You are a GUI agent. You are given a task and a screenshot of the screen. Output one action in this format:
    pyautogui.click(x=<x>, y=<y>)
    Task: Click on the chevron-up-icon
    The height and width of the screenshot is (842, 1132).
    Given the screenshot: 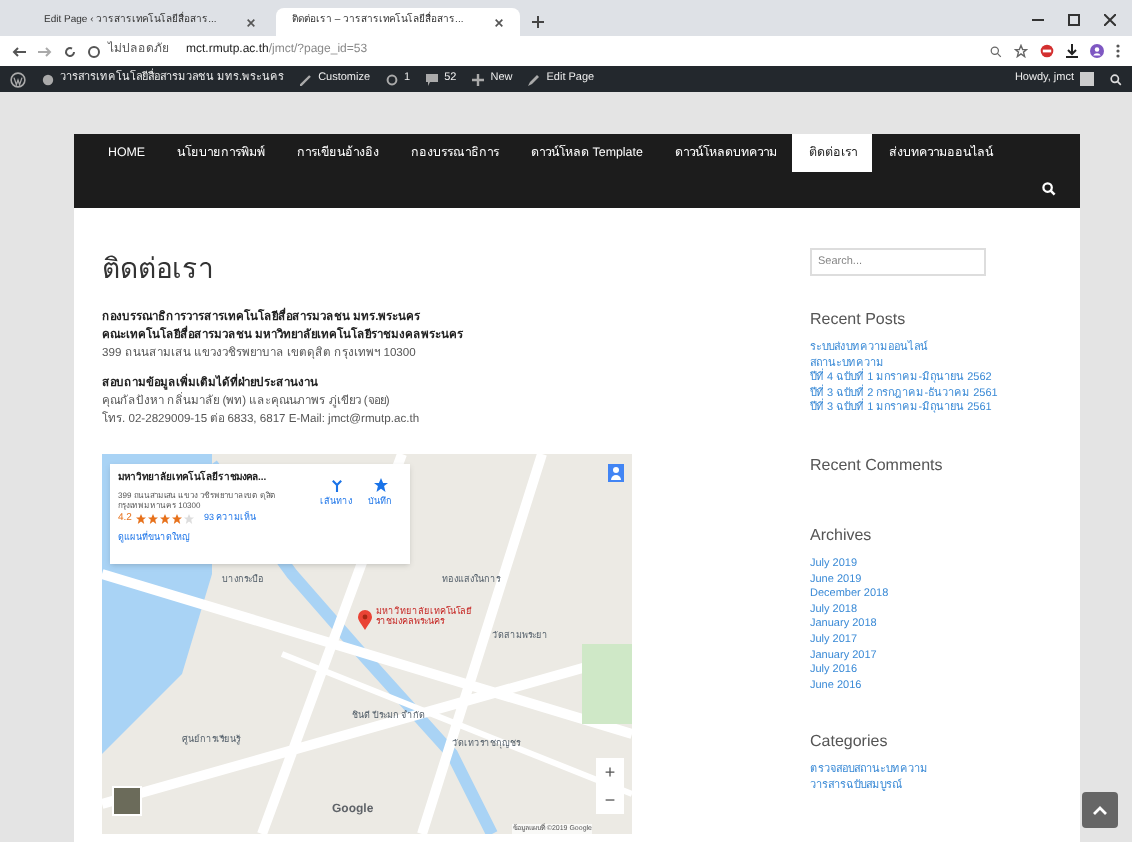 What is the action you would take?
    pyautogui.click(x=1100, y=810)
    